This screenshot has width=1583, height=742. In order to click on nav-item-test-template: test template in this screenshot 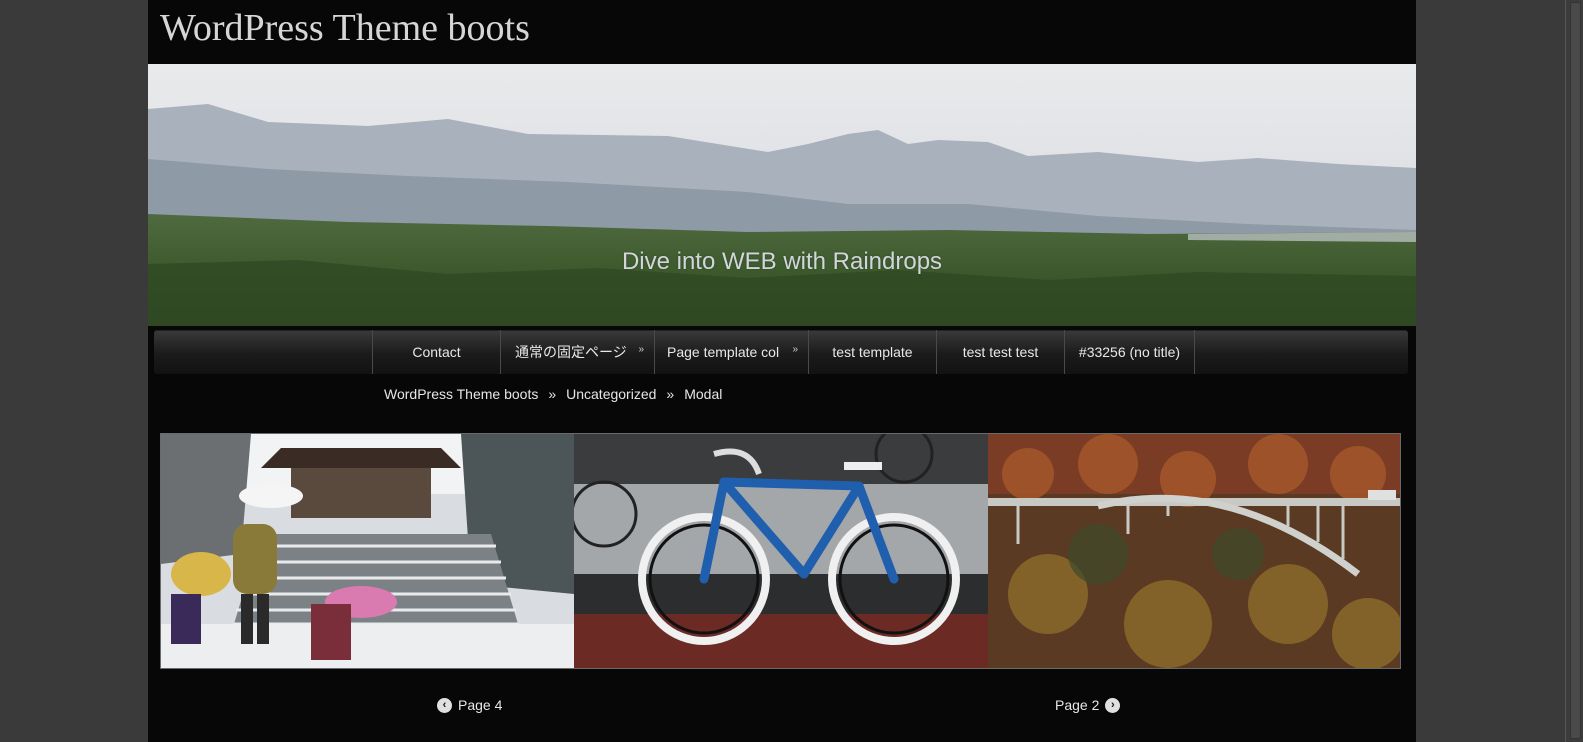, I will do `click(872, 352)`.